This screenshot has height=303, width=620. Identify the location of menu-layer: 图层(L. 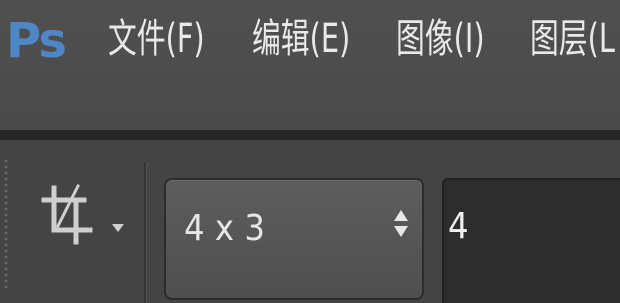
(572, 39).